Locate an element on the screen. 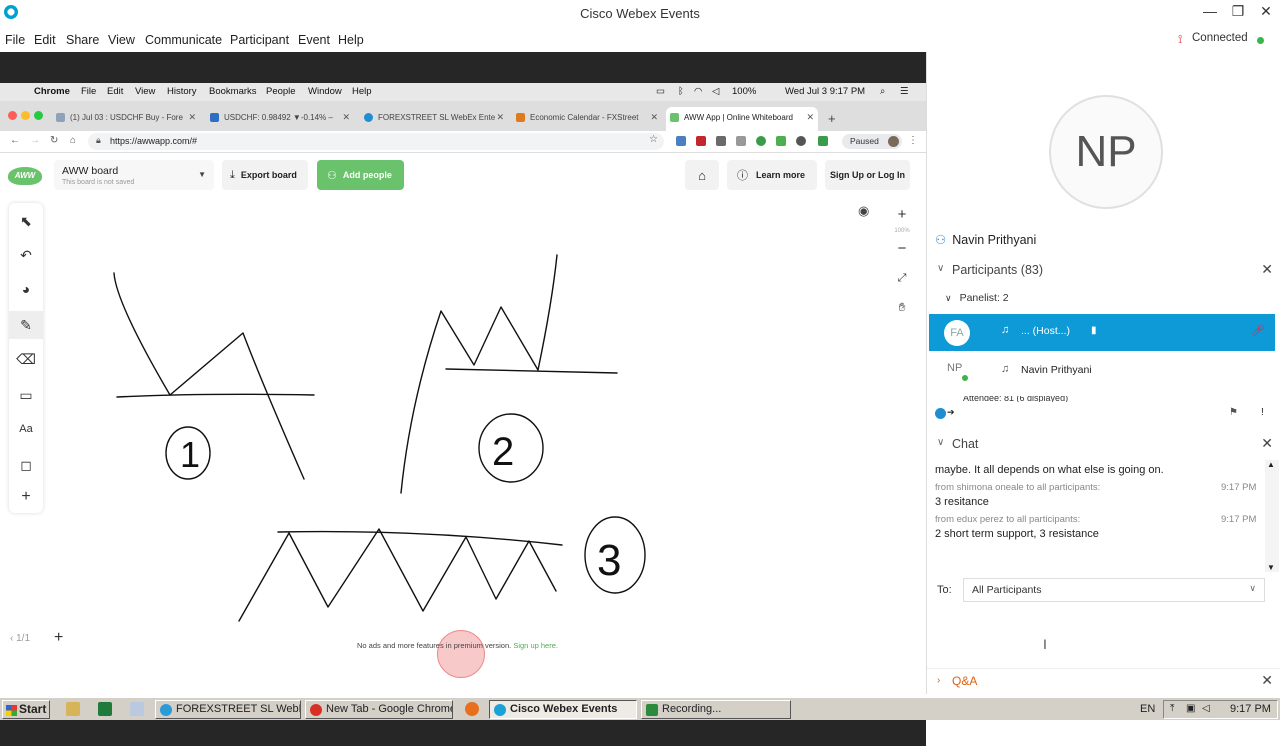 Image resolution: width=1280 pixels, height=746 pixels. aww-logo: AWW is located at coordinates (25, 176).